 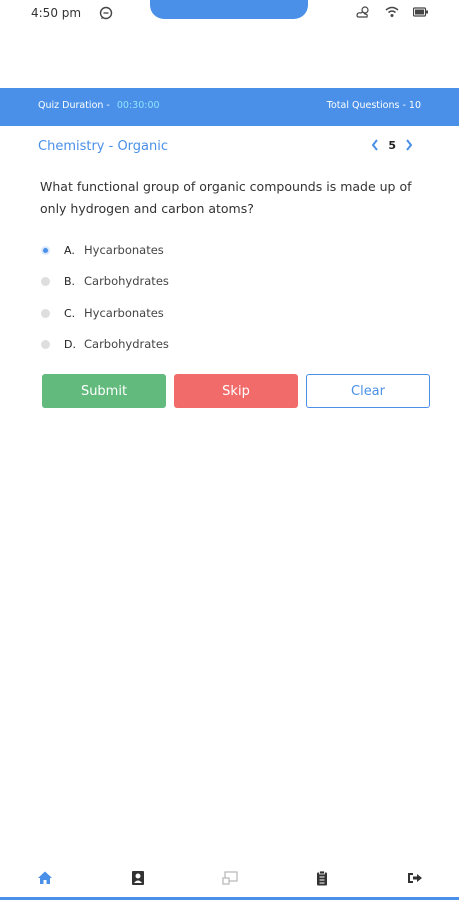 What do you see at coordinates (74, 105) in the screenshot?
I see `quiz-duration-label: Quiz Duration -` at bounding box center [74, 105].